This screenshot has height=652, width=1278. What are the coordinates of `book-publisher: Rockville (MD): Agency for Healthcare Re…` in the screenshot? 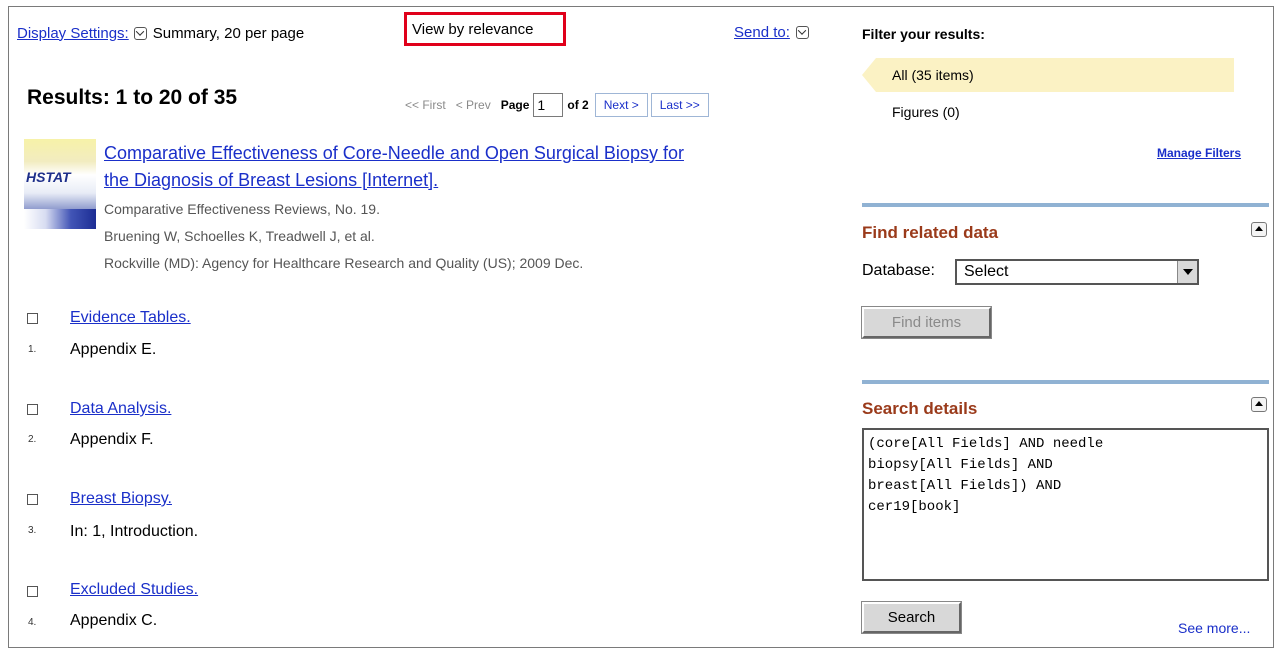 It's located at (344, 263).